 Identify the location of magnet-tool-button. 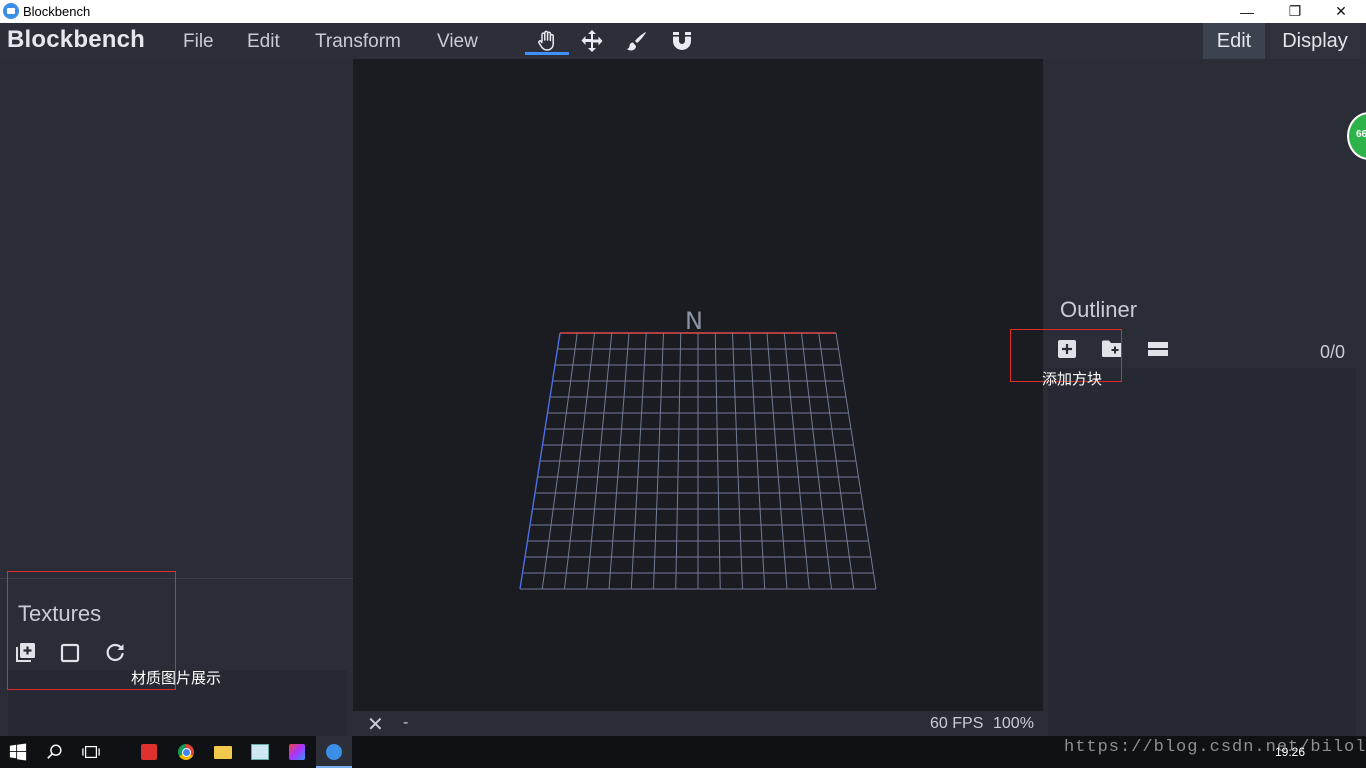
(682, 41).